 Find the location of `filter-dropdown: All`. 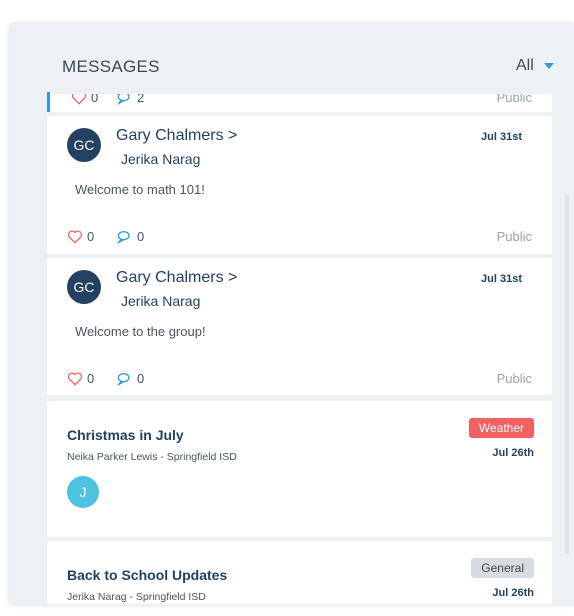

filter-dropdown: All is located at coordinates (535, 66).